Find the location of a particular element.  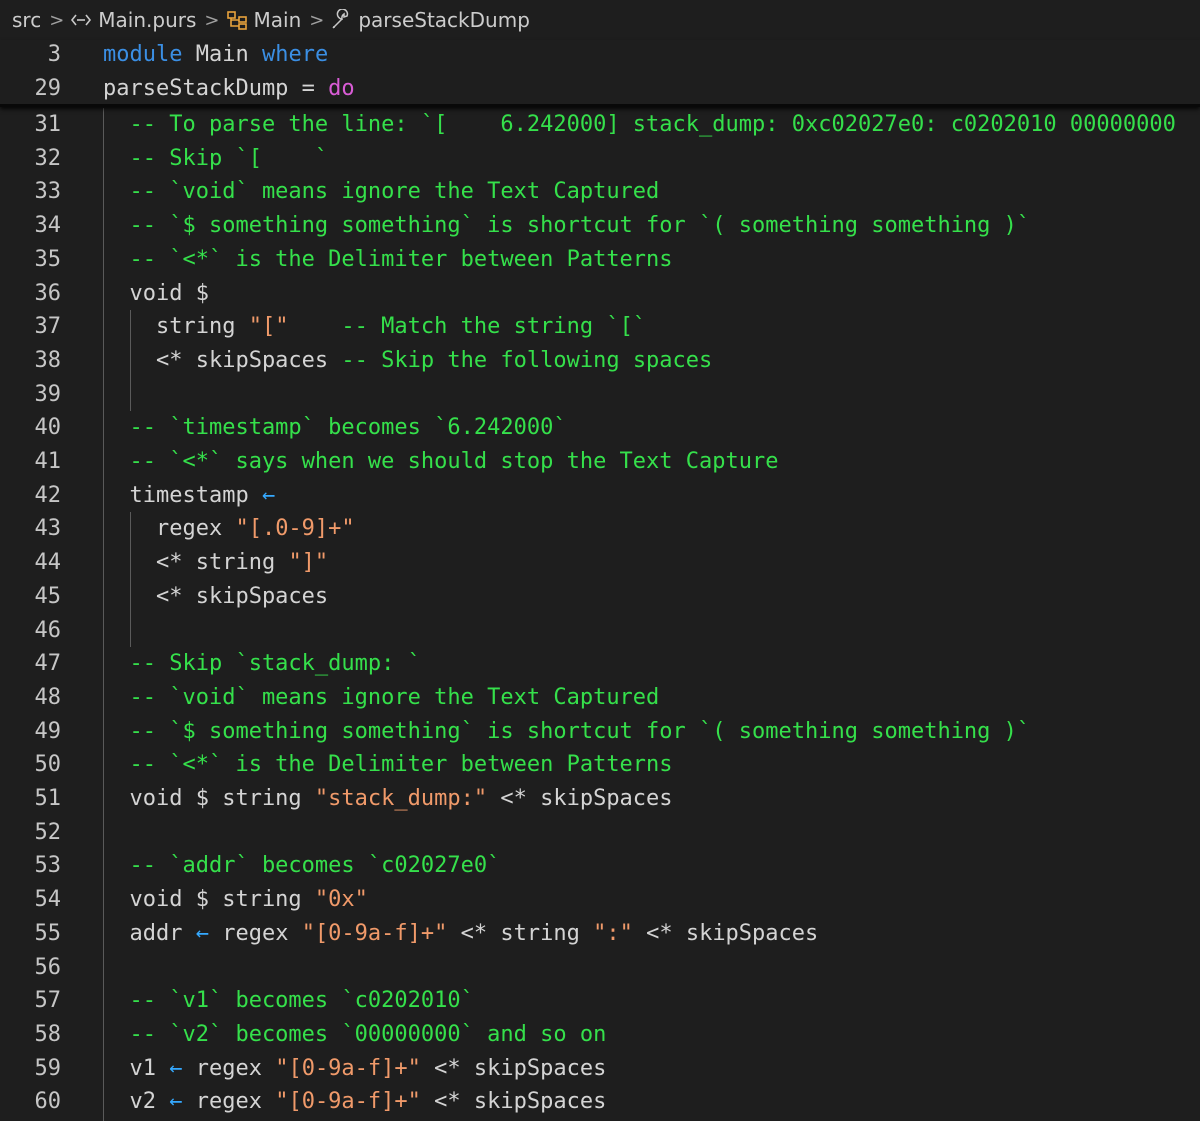

breadcrumb-item-file: Main.purs is located at coordinates (147, 20).